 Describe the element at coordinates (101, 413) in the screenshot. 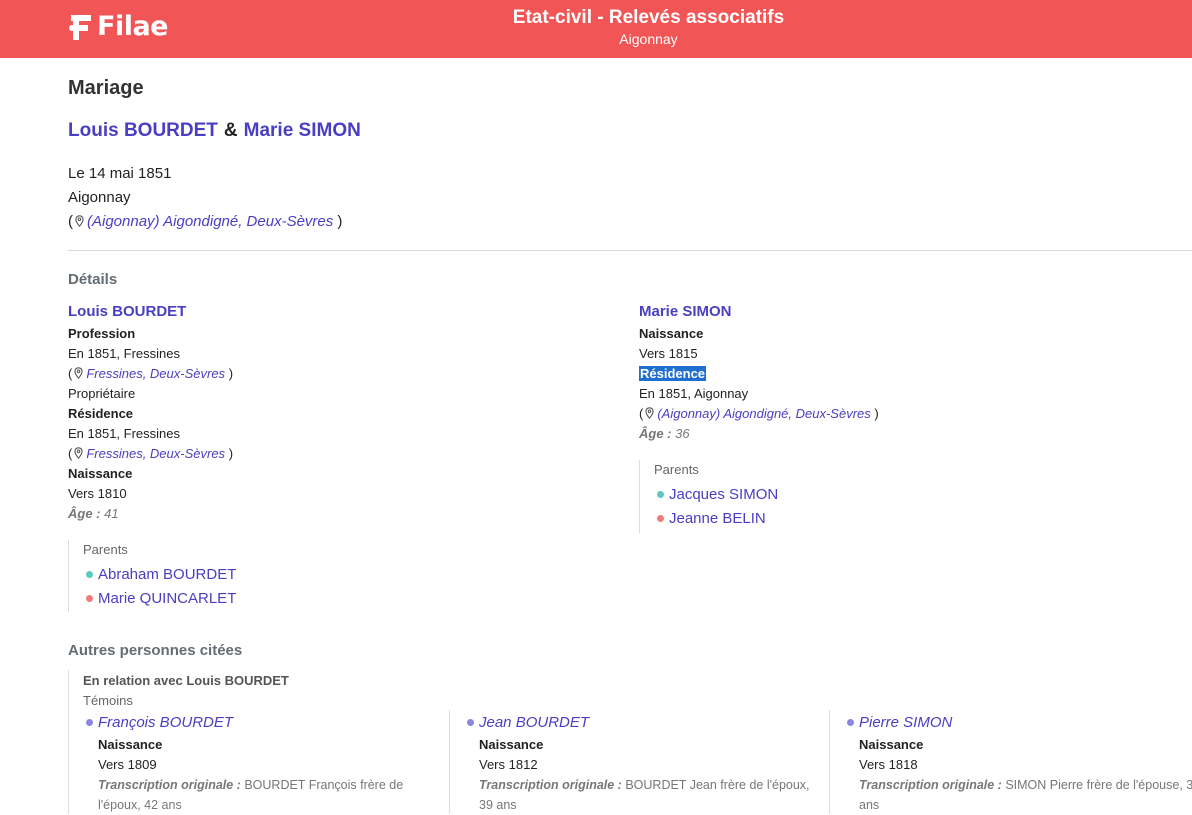

I see `person1-residence-label: Résidence` at that location.